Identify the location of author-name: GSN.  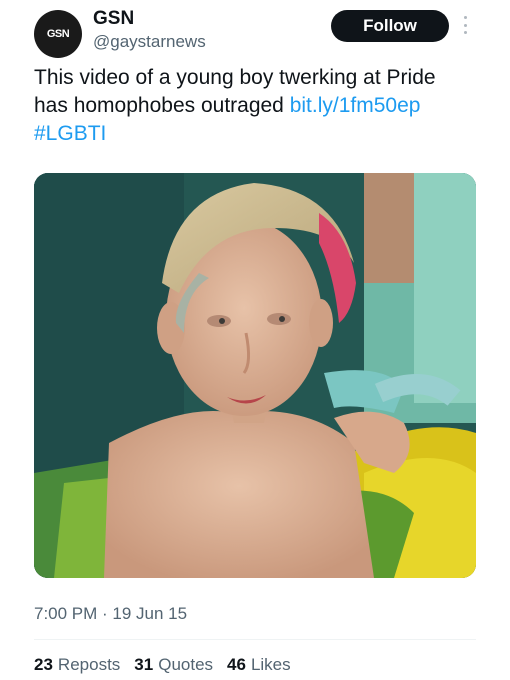
(113, 19).